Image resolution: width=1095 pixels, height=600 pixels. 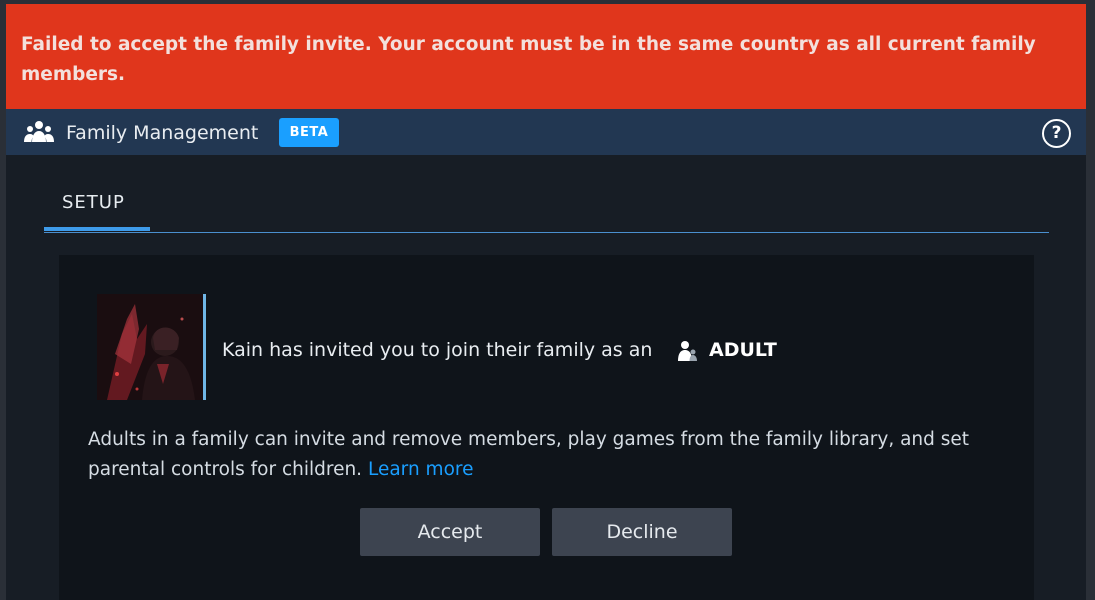 What do you see at coordinates (546, 132) in the screenshot?
I see `header-bar: Family Management BETA ?` at bounding box center [546, 132].